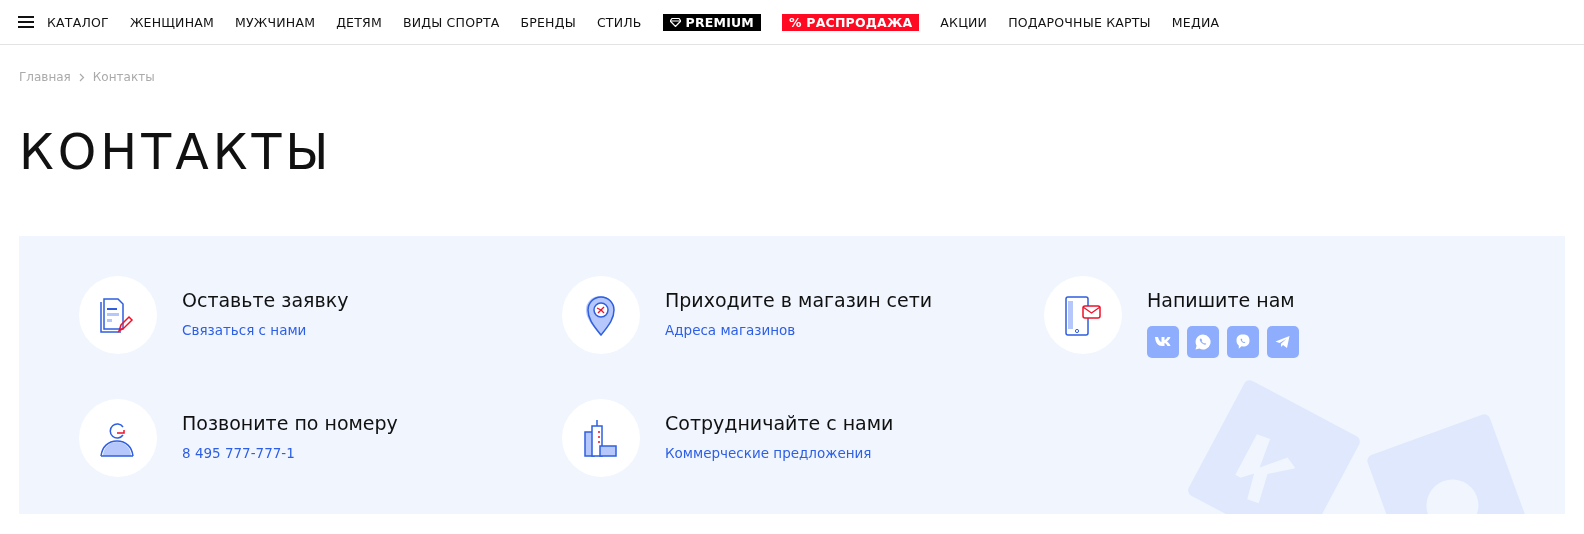  What do you see at coordinates (799, 300) in the screenshot?
I see `card-title: Приходите в магазин сети` at bounding box center [799, 300].